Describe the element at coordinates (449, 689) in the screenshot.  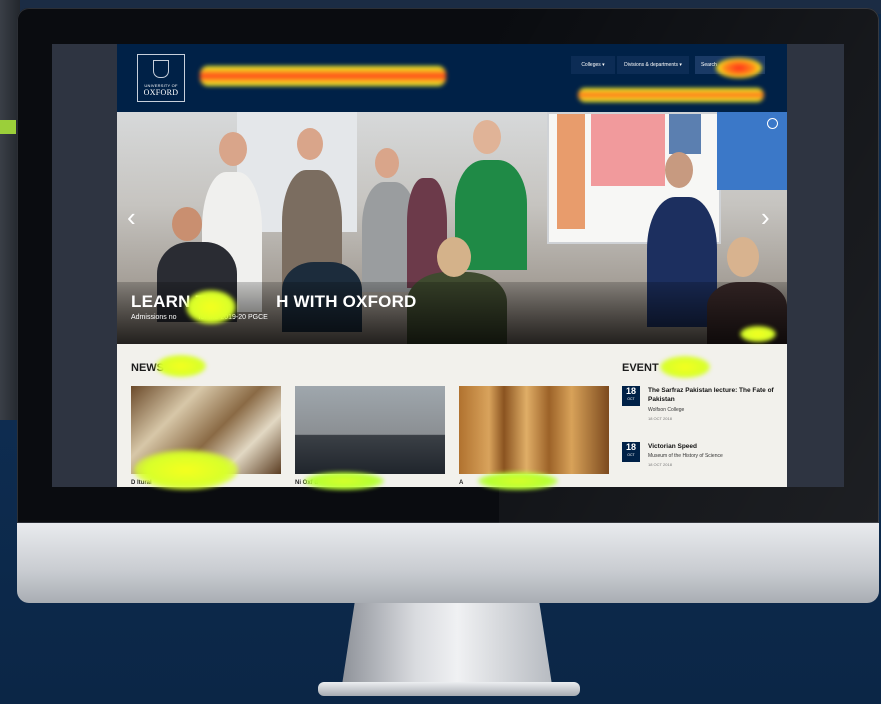
I see `monitor-stand-base` at that location.